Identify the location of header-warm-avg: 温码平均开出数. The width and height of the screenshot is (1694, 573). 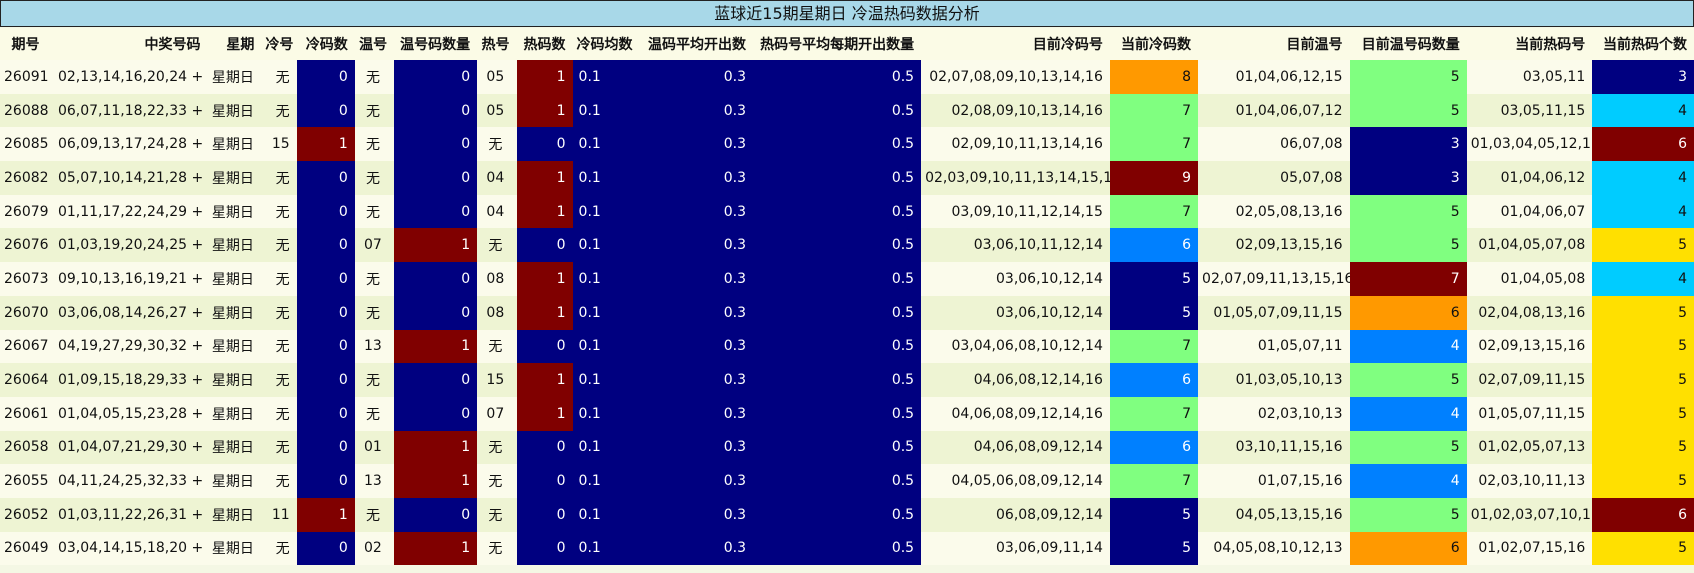
(696, 44).